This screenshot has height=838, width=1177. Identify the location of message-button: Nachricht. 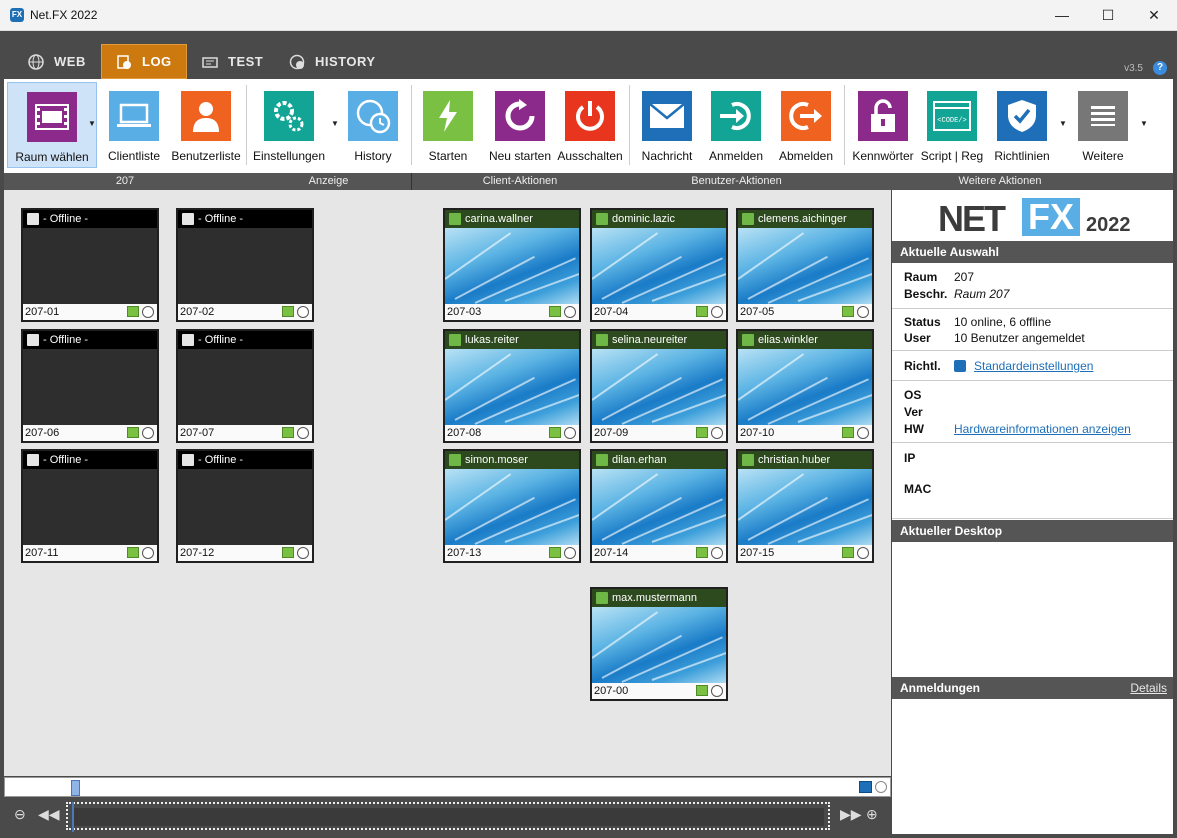
(667, 125).